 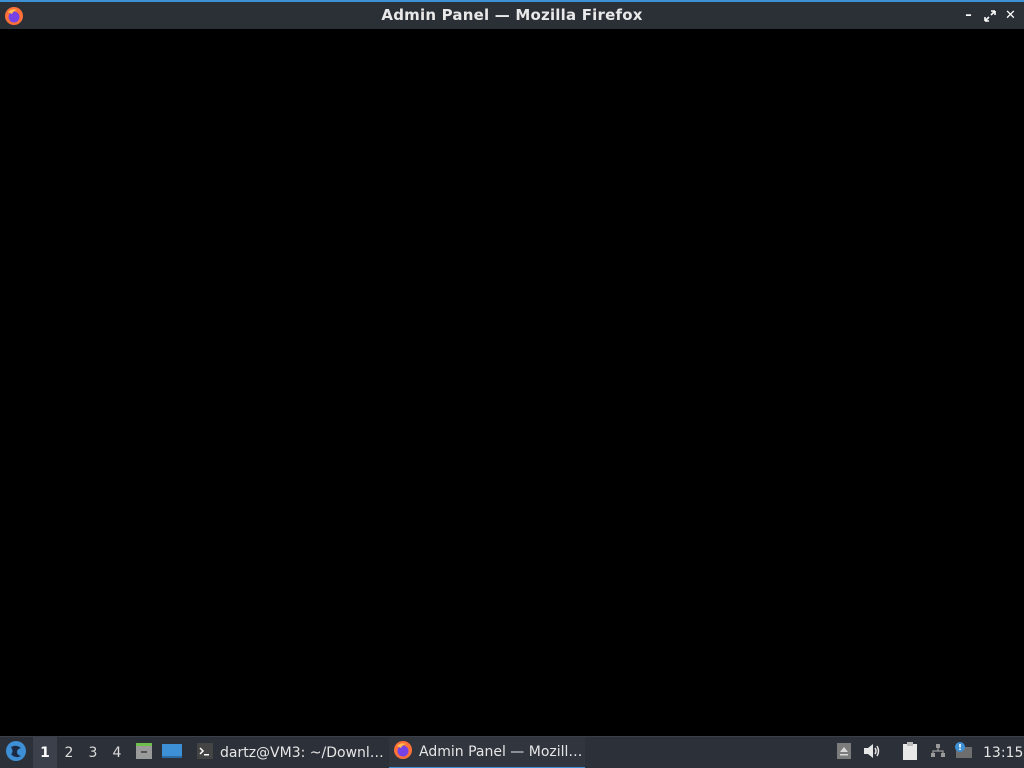 I want to click on show-desktop-icon, so click(x=172, y=753).